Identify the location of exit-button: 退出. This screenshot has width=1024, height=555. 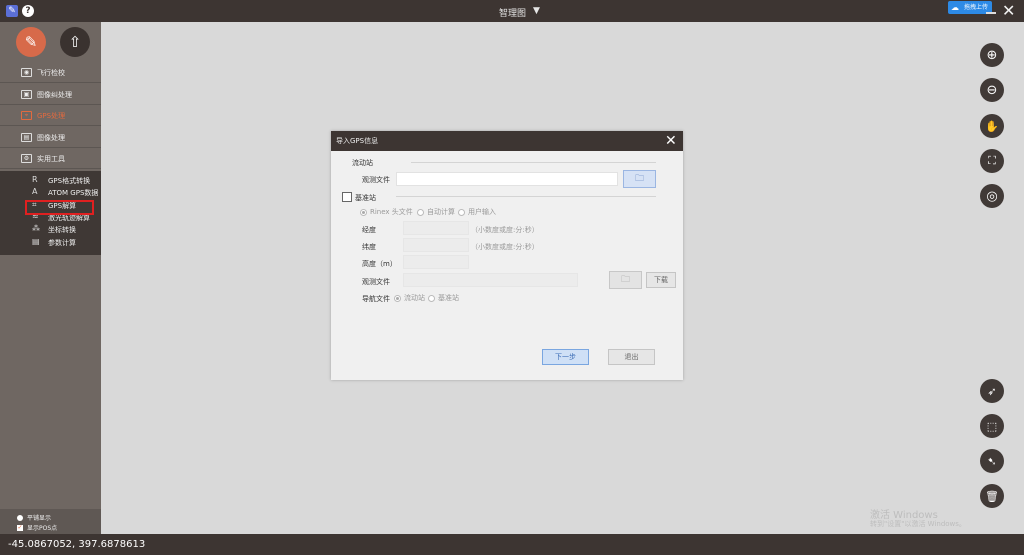
(631, 357).